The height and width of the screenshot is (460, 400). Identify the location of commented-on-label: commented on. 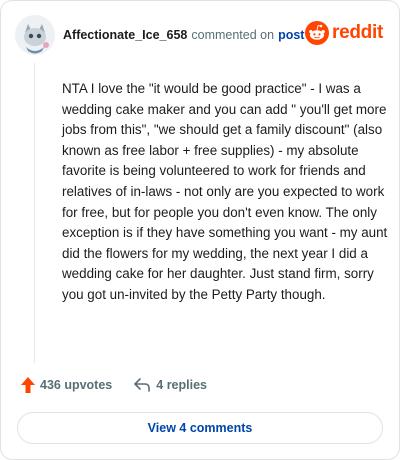
(233, 35).